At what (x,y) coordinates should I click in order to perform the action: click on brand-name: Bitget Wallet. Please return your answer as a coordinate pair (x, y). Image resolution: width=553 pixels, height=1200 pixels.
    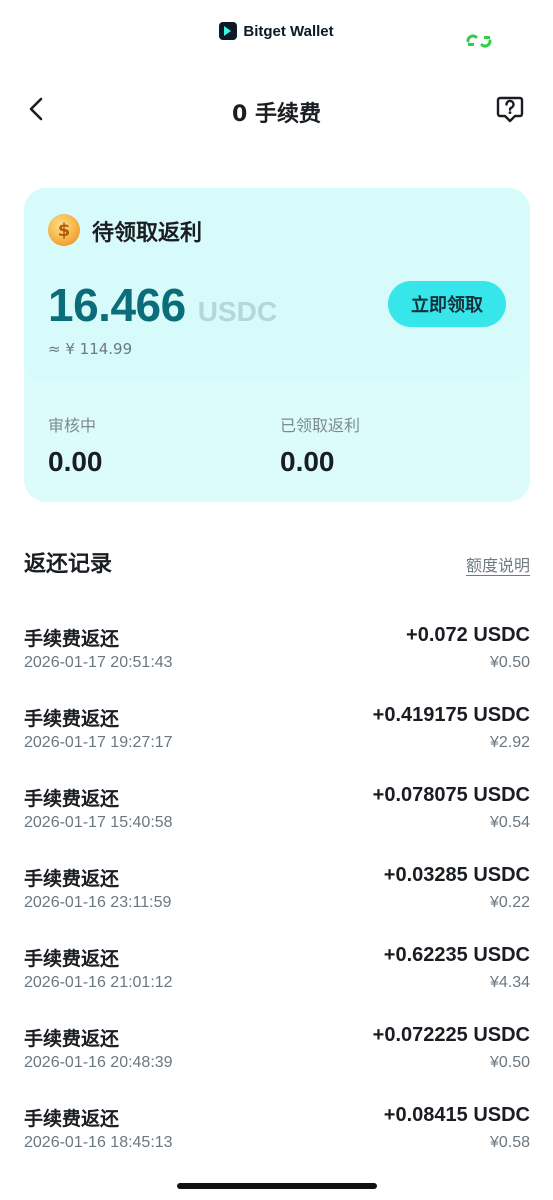
    Looking at the image, I should click on (288, 31).